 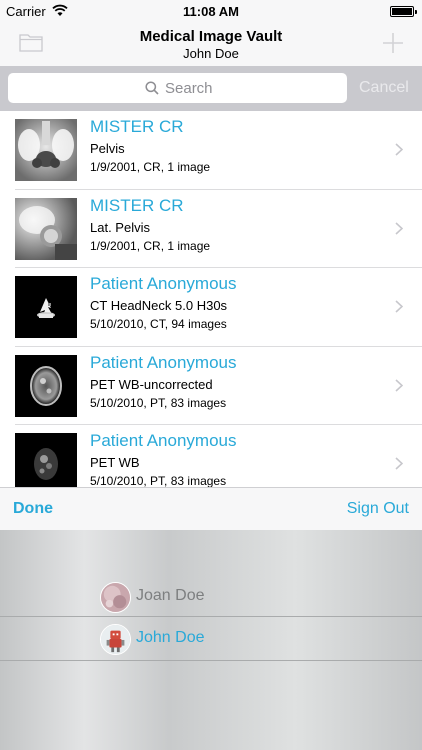 What do you see at coordinates (46, 385) in the screenshot?
I see `pet-uncorrected-thumbnail` at bounding box center [46, 385].